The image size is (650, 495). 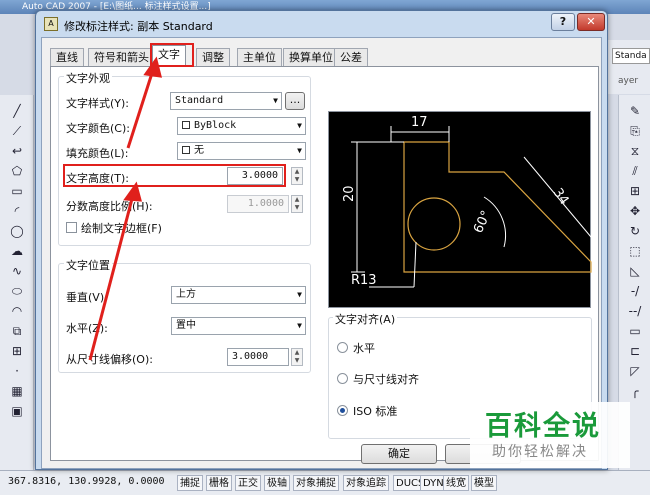 I want to click on dialog-title: 修改标注样式: 副本 Standard, so click(x=138, y=26).